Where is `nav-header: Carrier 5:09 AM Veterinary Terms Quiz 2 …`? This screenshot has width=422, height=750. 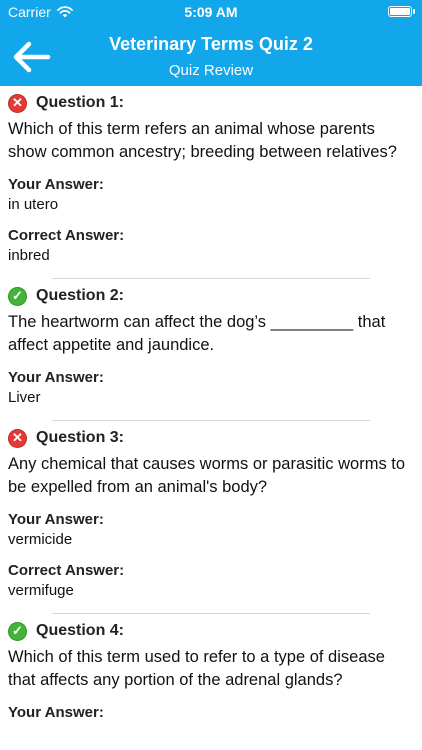
nav-header: Carrier 5:09 AM Veterinary Terms Quiz 2 … is located at coordinates (211, 43).